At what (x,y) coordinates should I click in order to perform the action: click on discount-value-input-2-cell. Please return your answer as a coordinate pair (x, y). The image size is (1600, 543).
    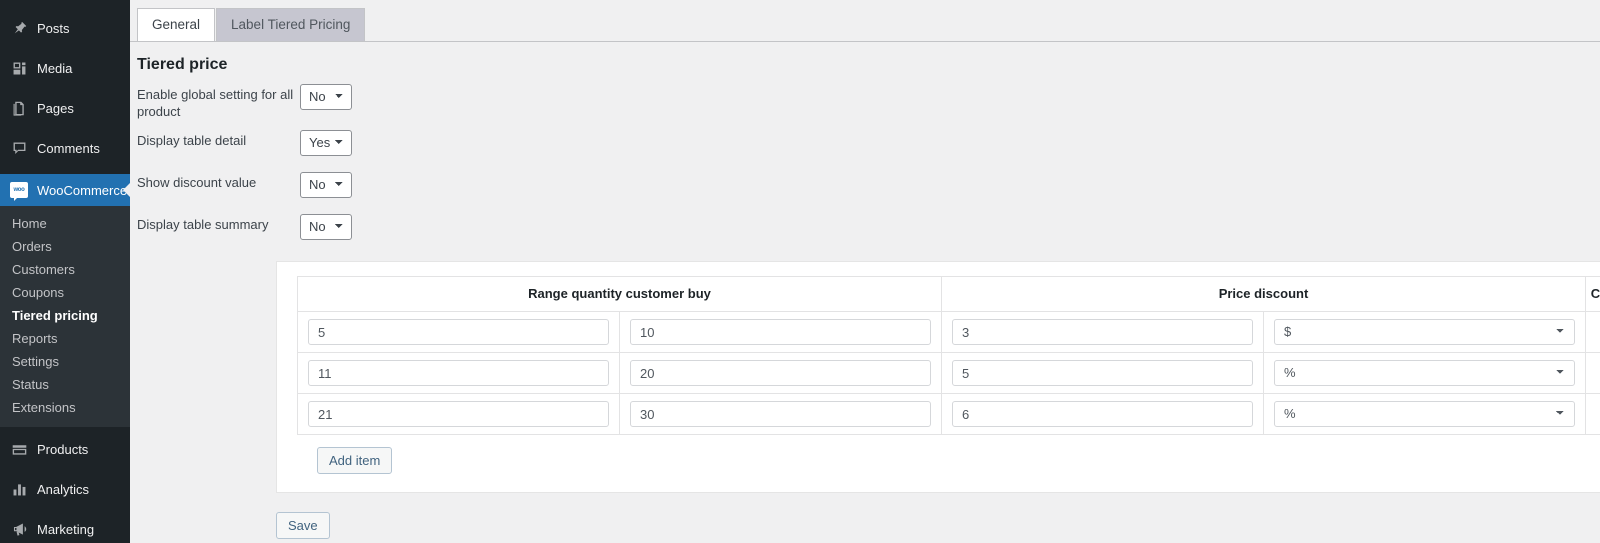
    Looking at the image, I should click on (1102, 373).